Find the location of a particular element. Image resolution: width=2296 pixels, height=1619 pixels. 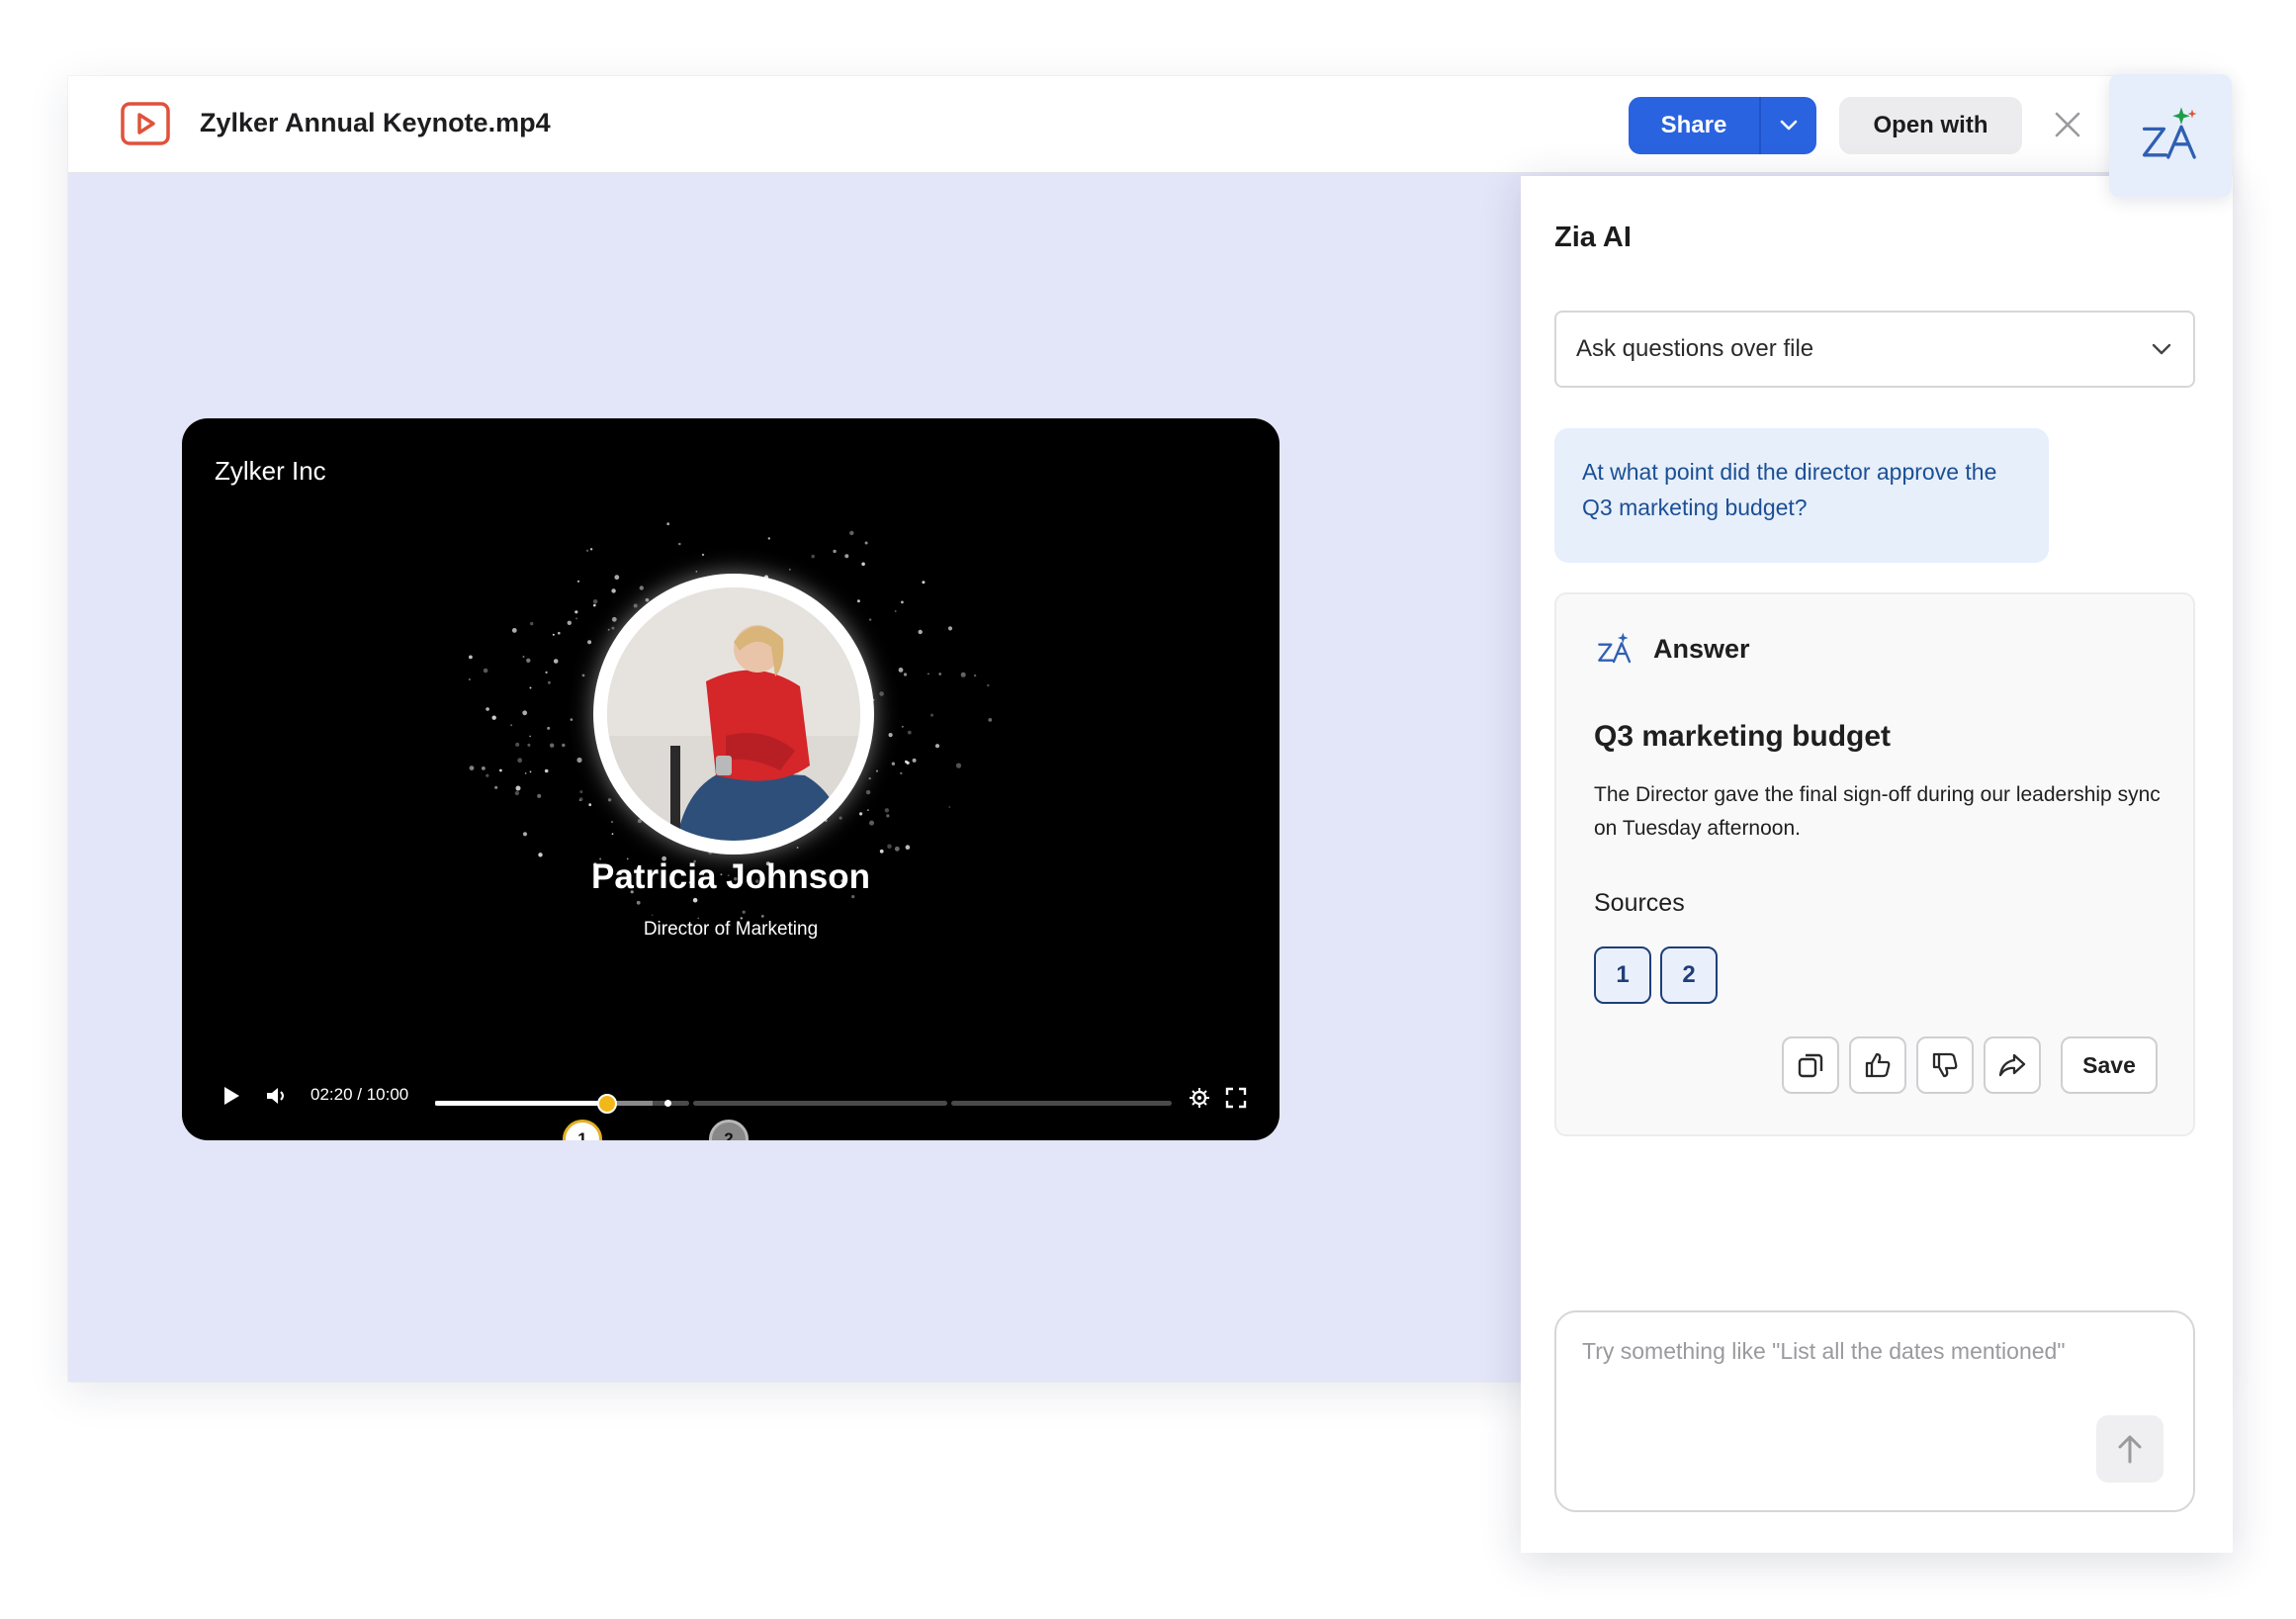

volume-icon is located at coordinates (277, 1096).